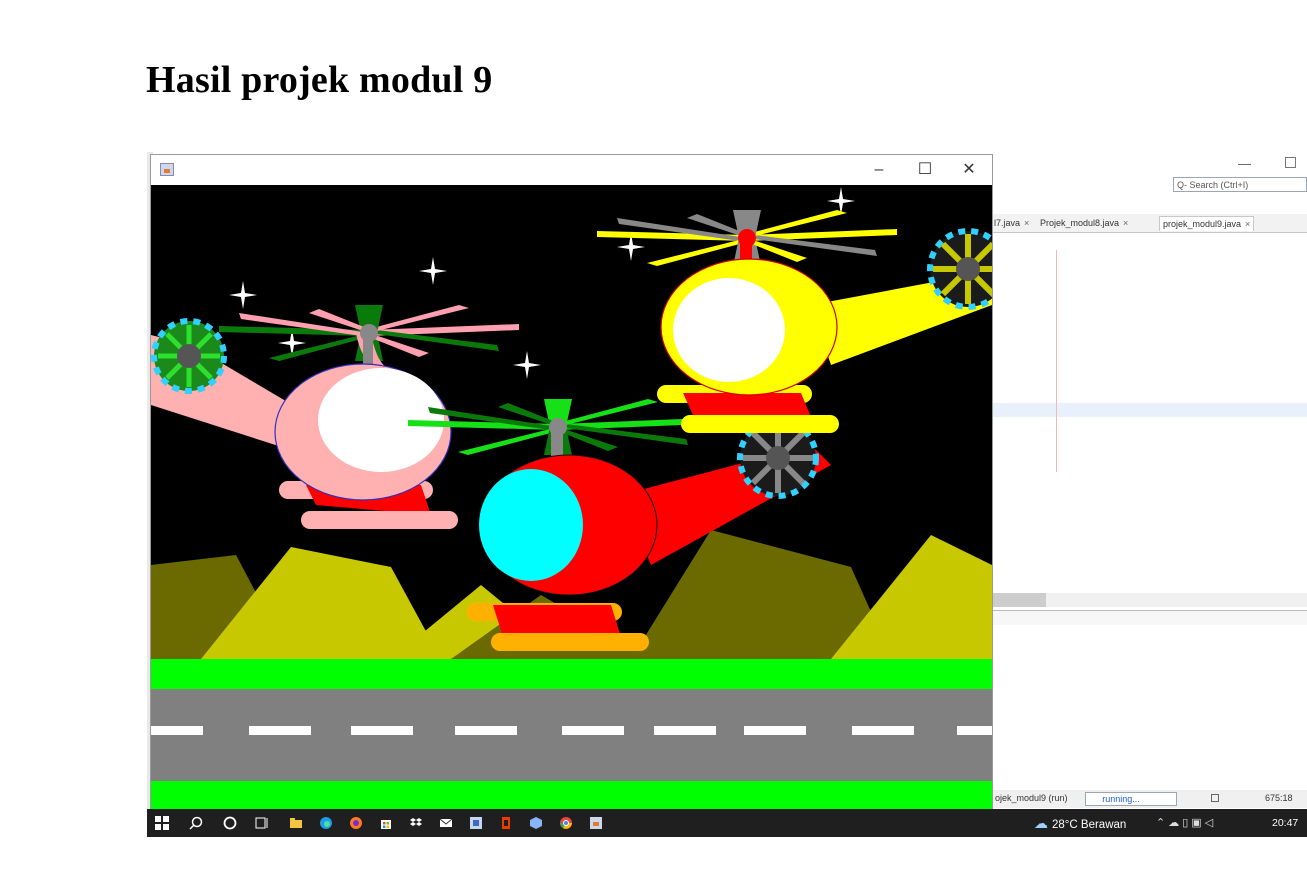 Image resolution: width=1307 pixels, height=889 pixels. What do you see at coordinates (1210, 823) in the screenshot?
I see `volume-icon: ◁` at bounding box center [1210, 823].